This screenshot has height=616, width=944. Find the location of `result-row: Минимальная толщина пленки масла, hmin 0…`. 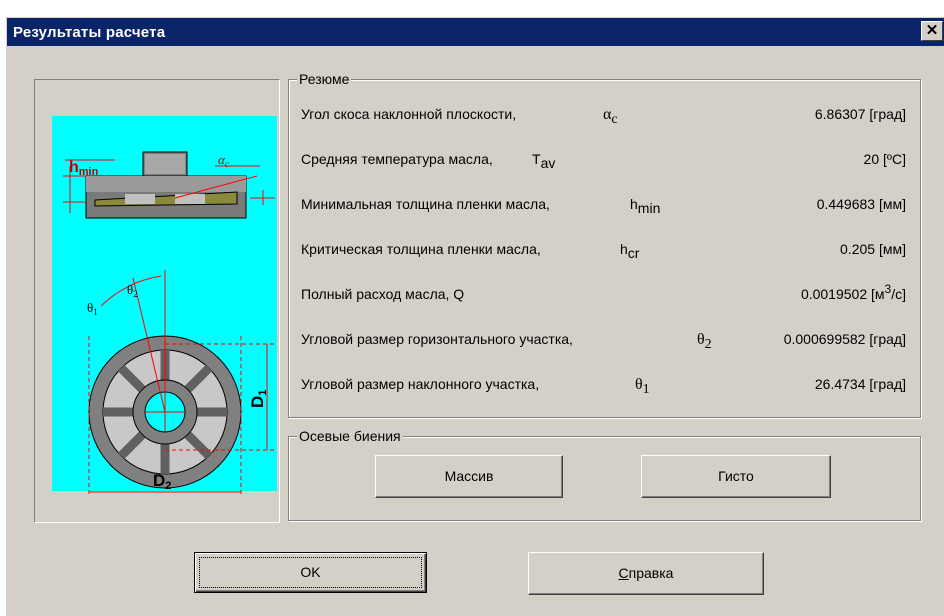

result-row: Минимальная толщина пленки масла, hmin 0… is located at coordinates (603, 207).